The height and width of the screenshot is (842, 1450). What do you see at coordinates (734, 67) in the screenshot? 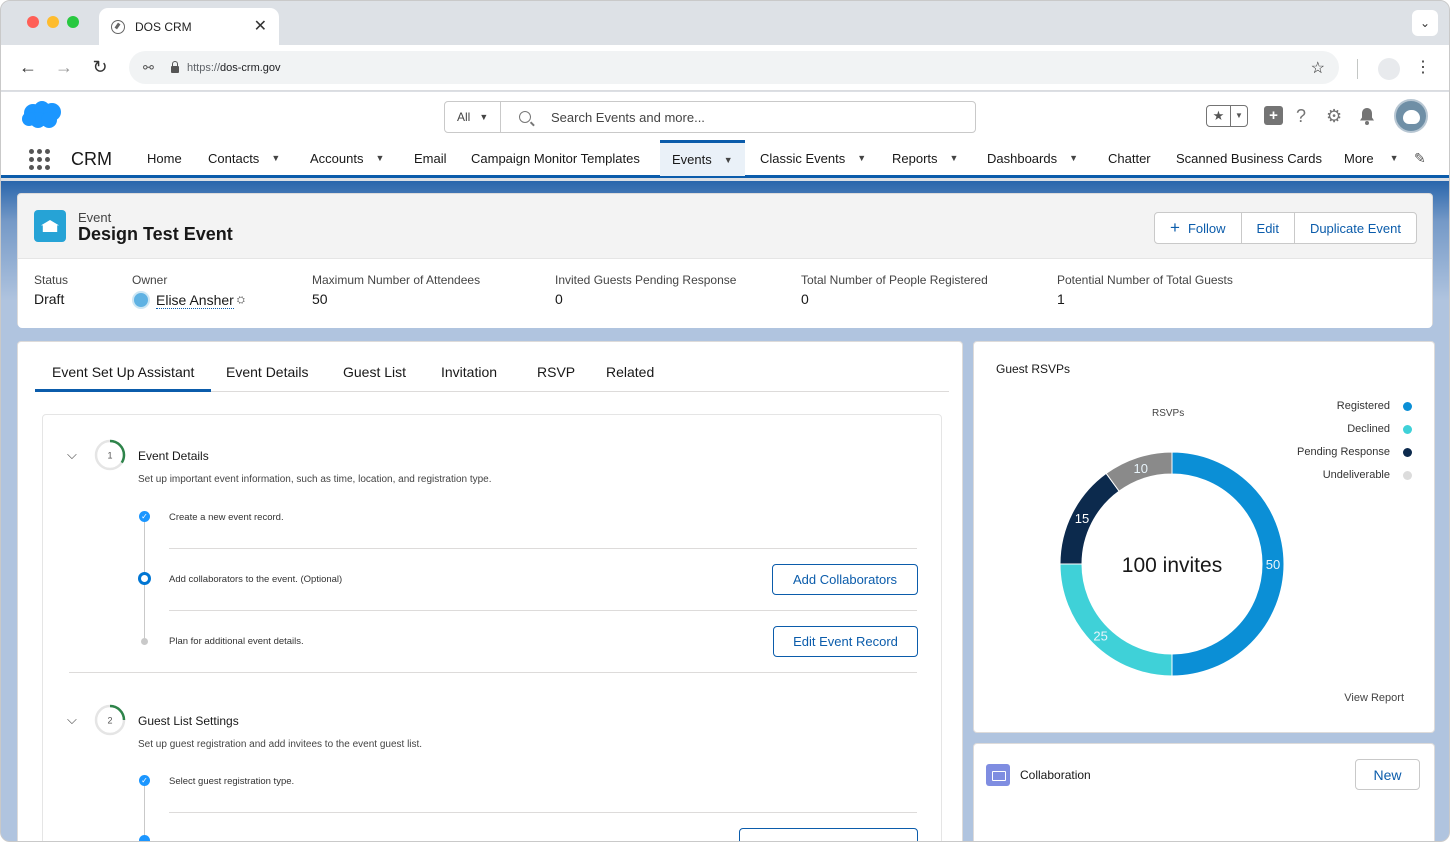
I see `address-bar: ⚯ https:// dos-crm.gov ☆` at bounding box center [734, 67].